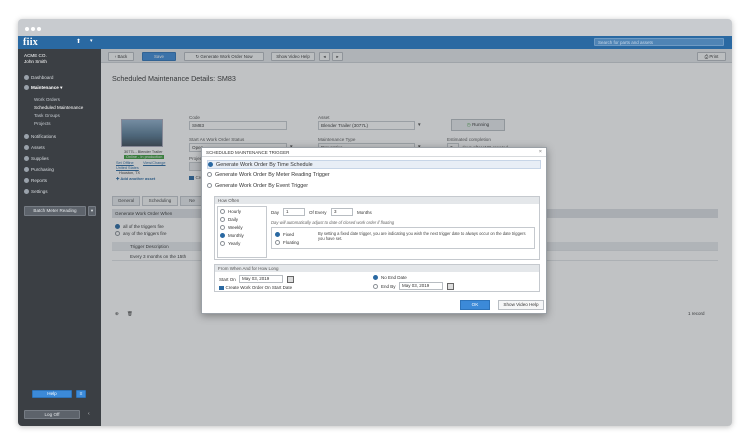 This screenshot has width=750, height=446. I want to click on fixed-label: Fixed, so click(289, 234).